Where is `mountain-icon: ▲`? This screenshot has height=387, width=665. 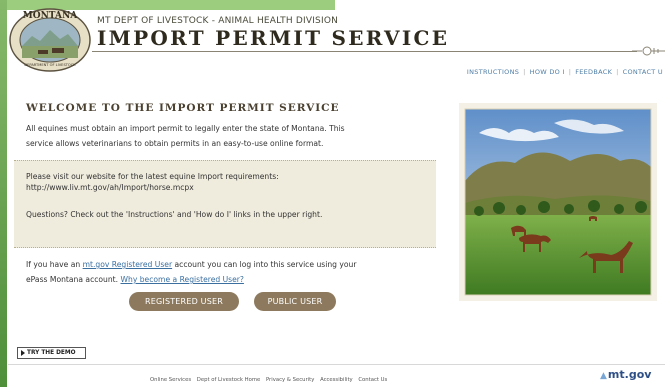 mountain-icon: ▲ is located at coordinates (603, 376).